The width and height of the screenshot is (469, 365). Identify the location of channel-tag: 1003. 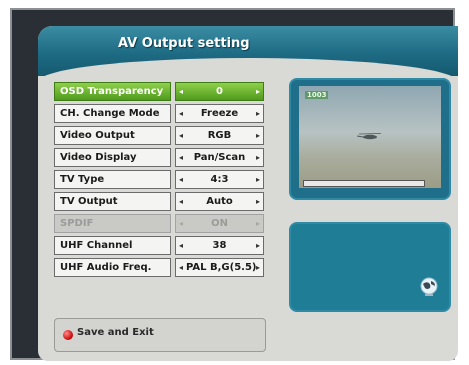
(317, 95).